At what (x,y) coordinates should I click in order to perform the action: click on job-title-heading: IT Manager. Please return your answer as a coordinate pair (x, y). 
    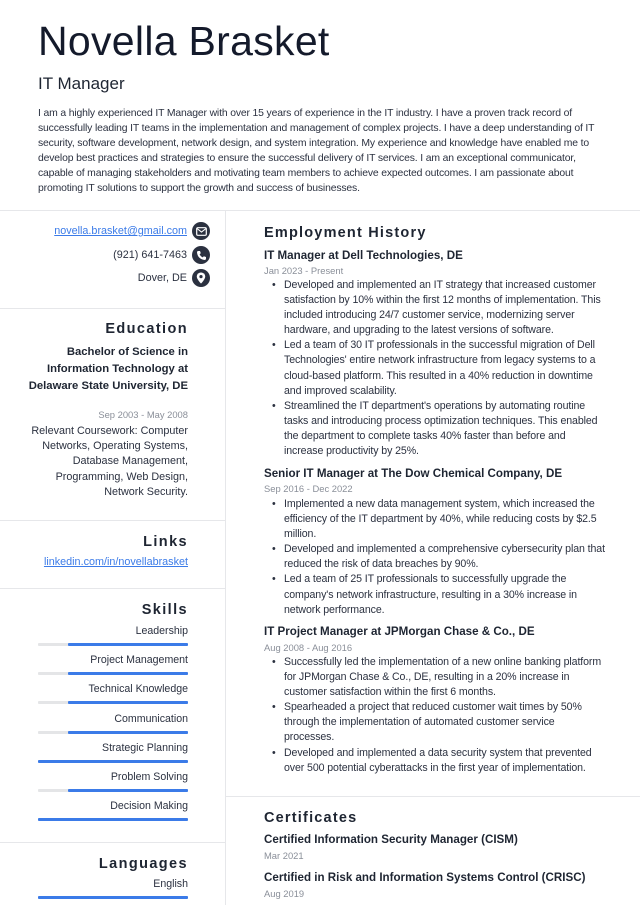
    Looking at the image, I should click on (81, 83).